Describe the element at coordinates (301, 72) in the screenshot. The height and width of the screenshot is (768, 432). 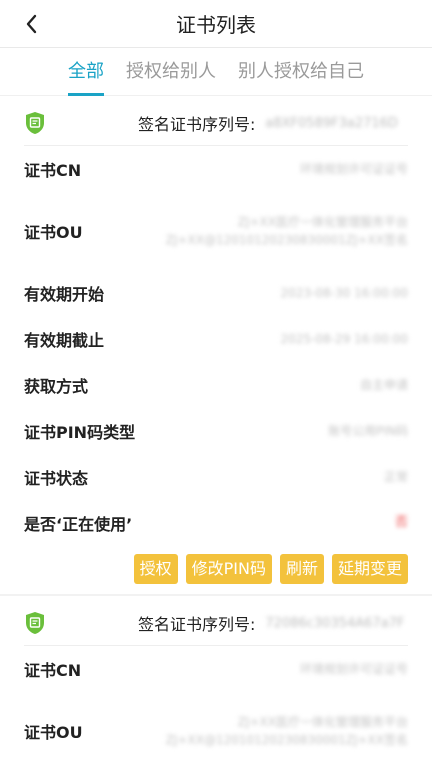
I see `tab-authorized-by-others: 别人授权给自己` at that location.